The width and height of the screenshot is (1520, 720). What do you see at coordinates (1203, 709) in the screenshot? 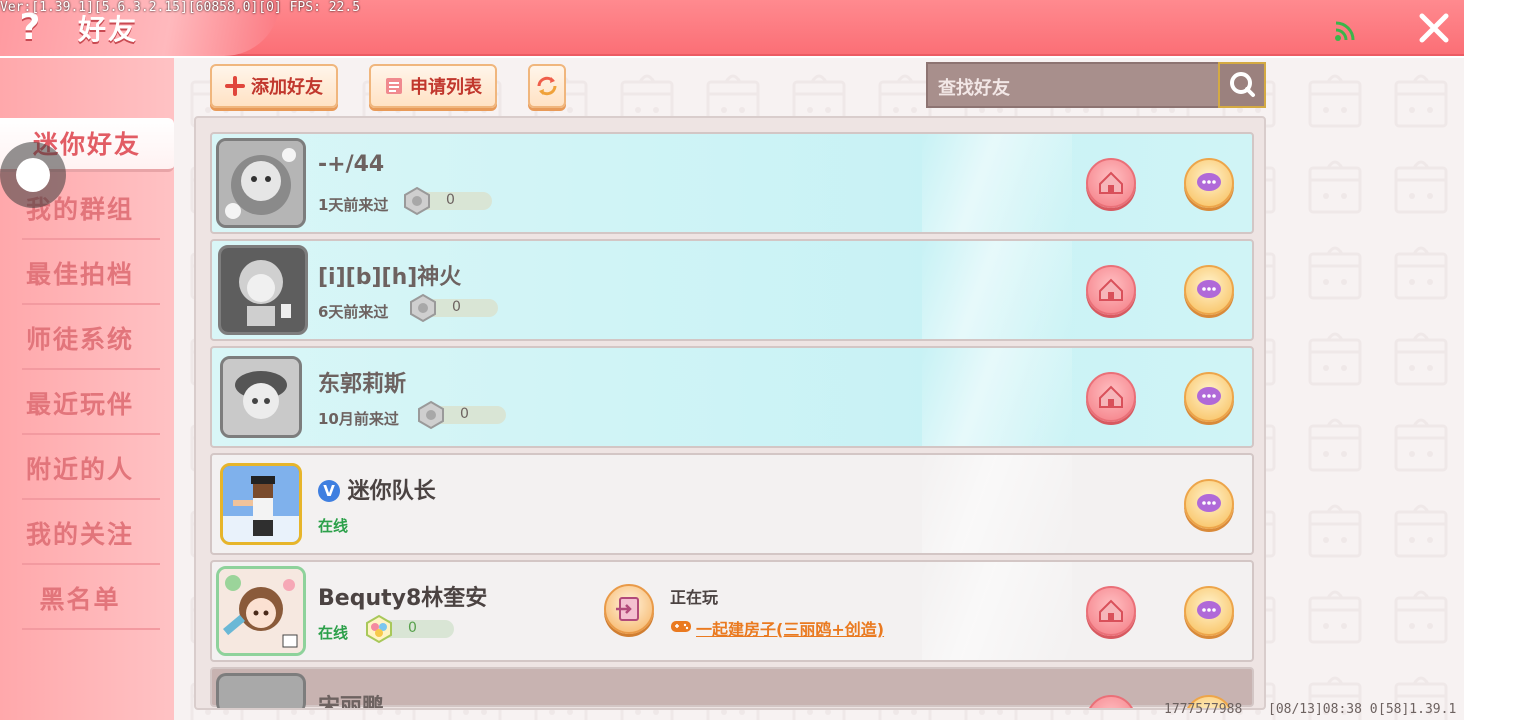
I see `user-id: 1777577988` at bounding box center [1203, 709].